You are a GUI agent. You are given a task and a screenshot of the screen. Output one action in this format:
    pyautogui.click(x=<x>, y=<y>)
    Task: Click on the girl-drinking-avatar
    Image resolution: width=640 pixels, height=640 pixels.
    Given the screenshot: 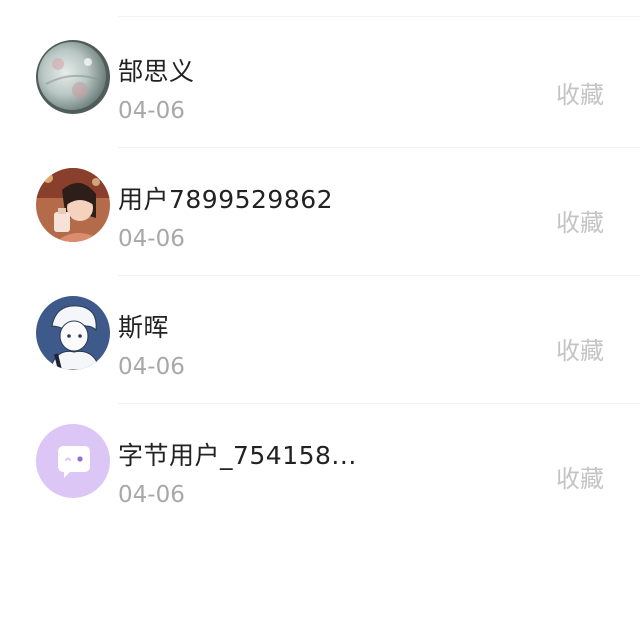 What is the action you would take?
    pyautogui.click(x=73, y=205)
    